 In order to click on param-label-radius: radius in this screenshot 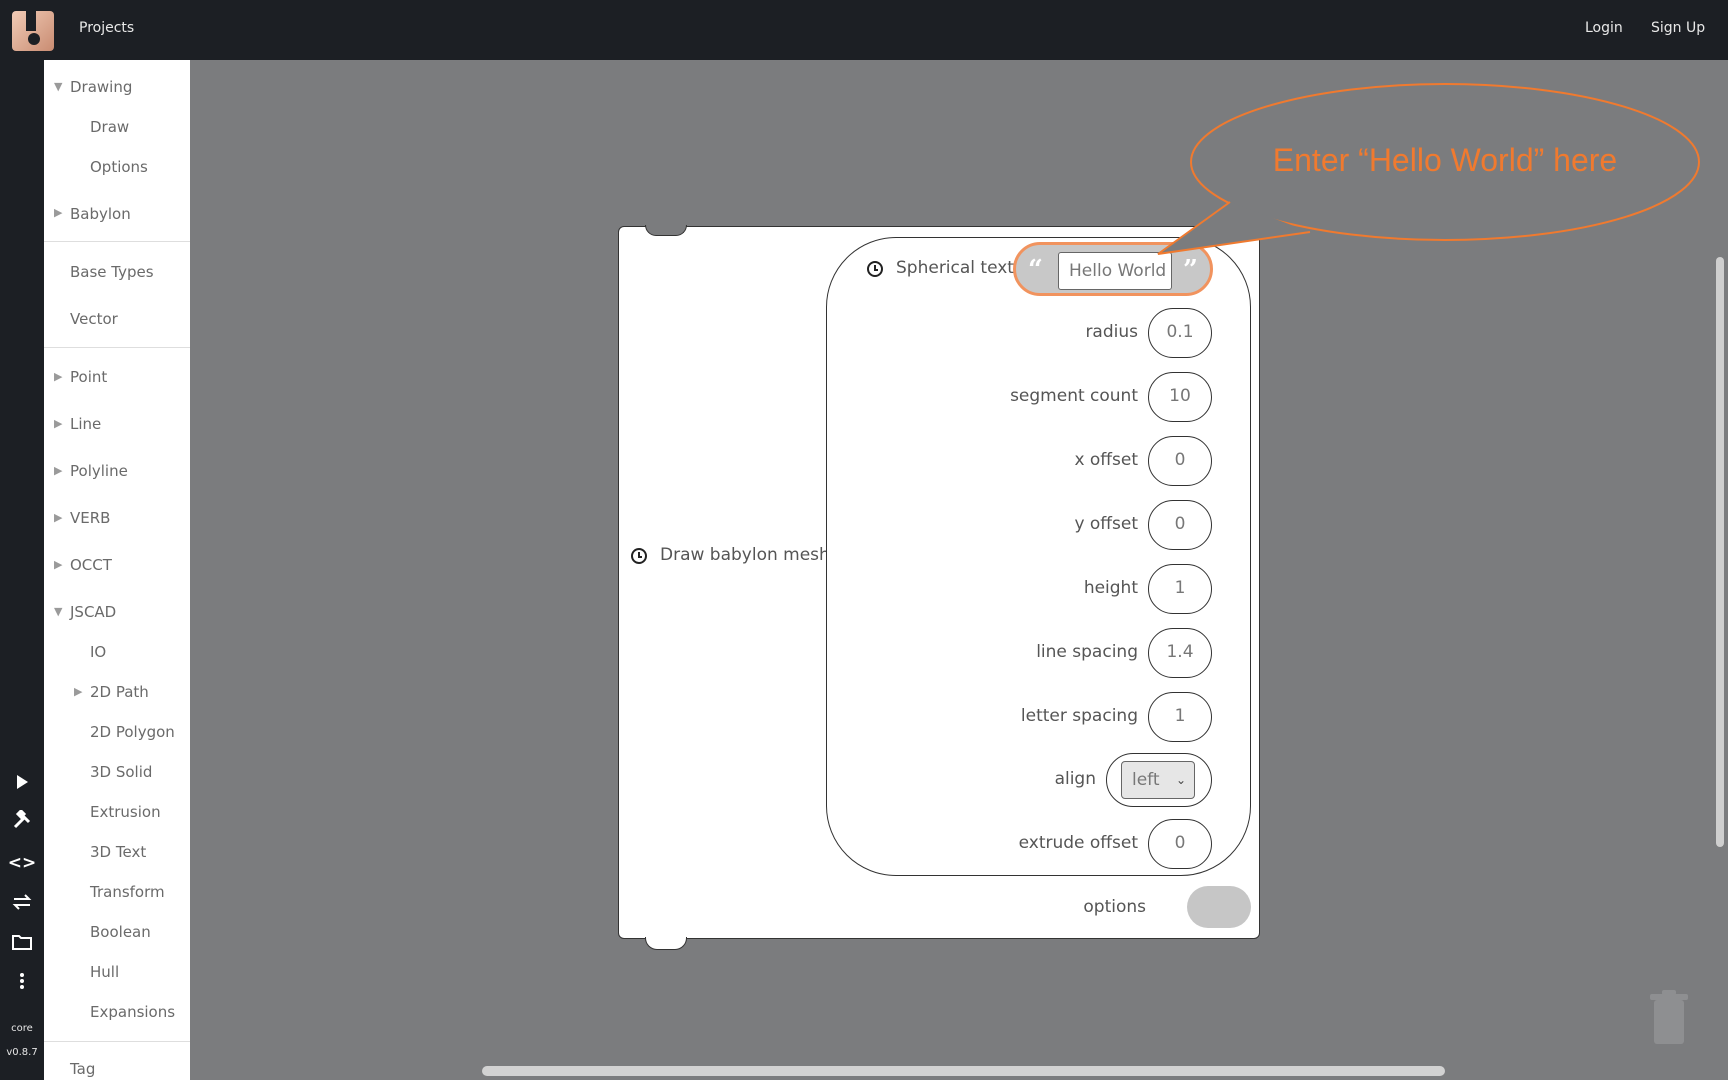, I will do `click(1111, 332)`.